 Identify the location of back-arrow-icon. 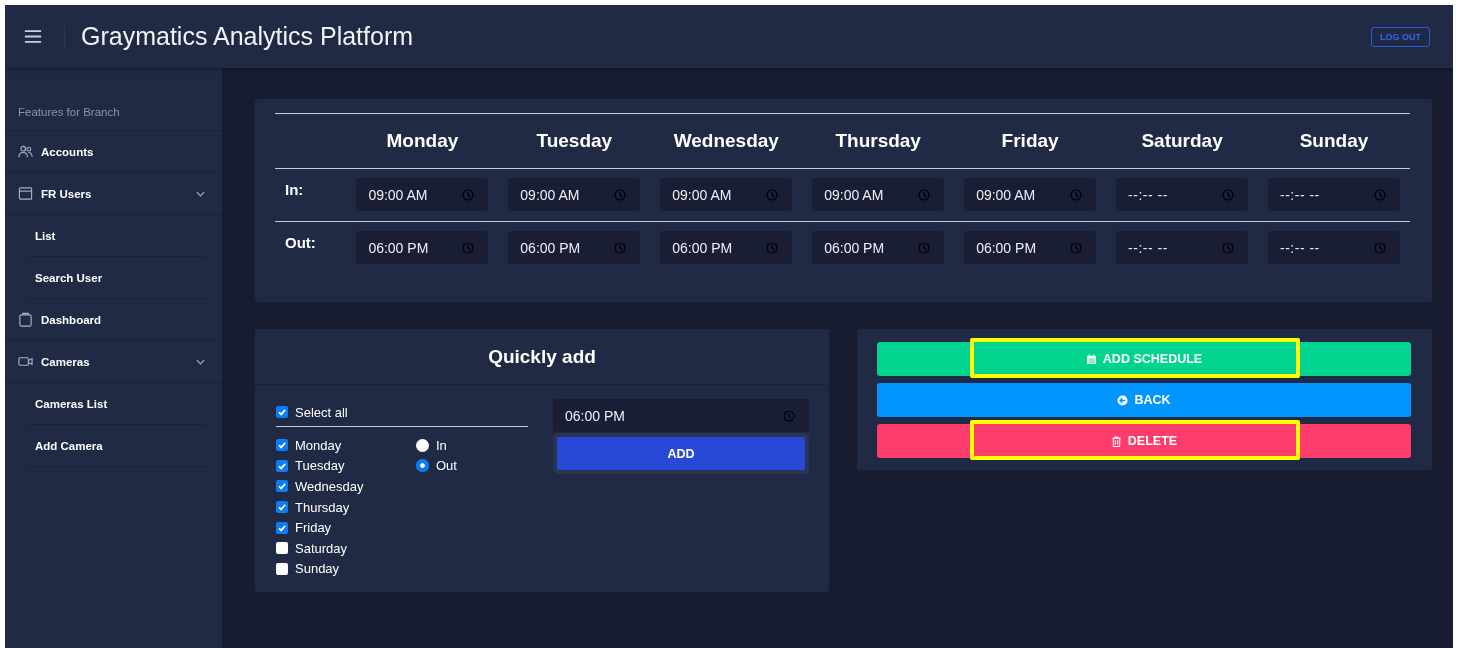
(1123, 400).